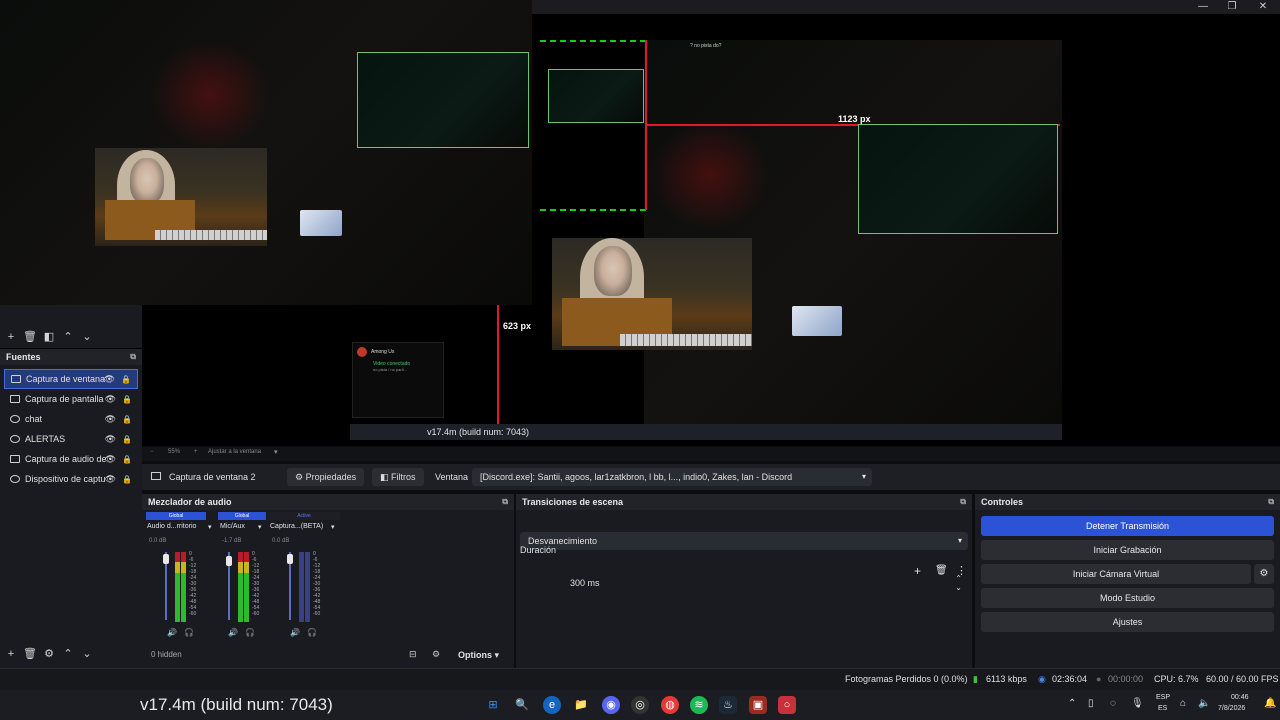 The image size is (1280, 720). I want to click on duration-input: 300 ms ⌃ ⌄, so click(765, 583).